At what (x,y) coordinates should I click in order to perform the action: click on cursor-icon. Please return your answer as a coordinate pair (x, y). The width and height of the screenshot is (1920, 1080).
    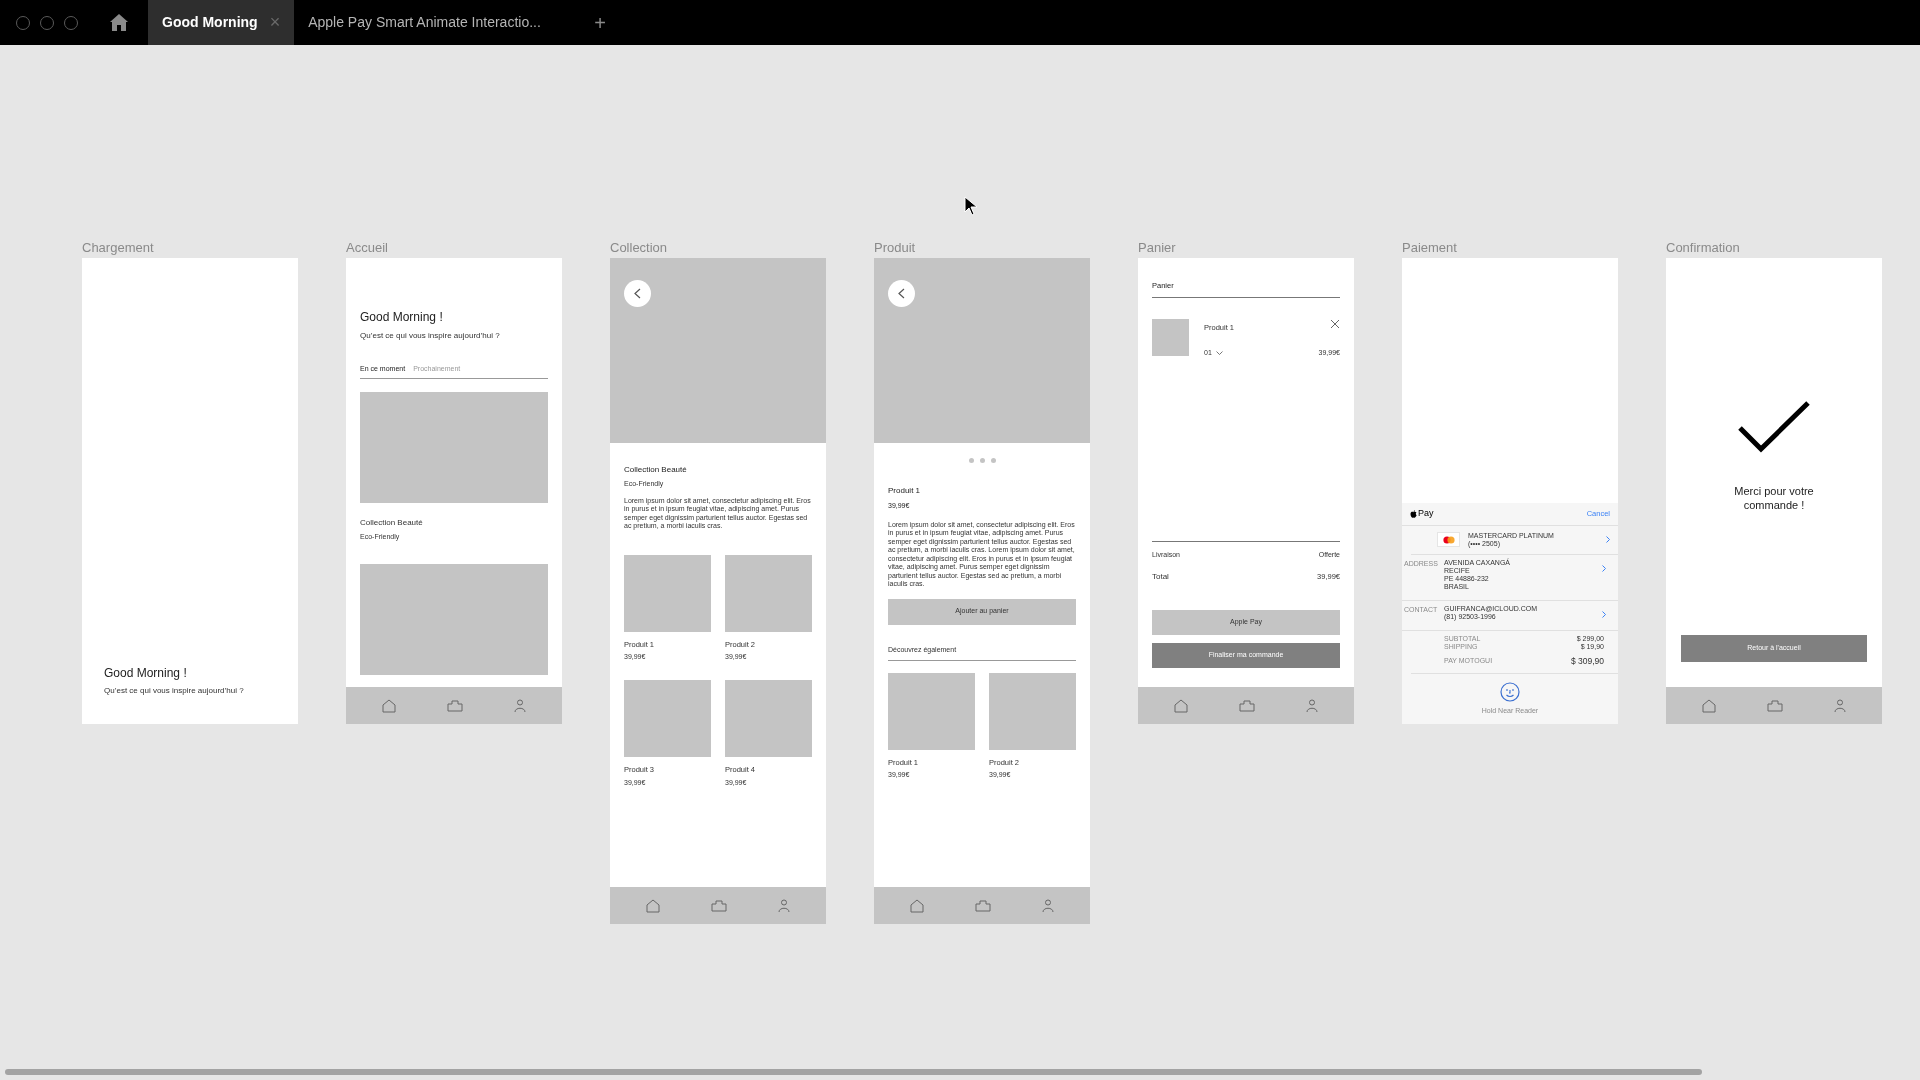
    Looking at the image, I should click on (972, 206).